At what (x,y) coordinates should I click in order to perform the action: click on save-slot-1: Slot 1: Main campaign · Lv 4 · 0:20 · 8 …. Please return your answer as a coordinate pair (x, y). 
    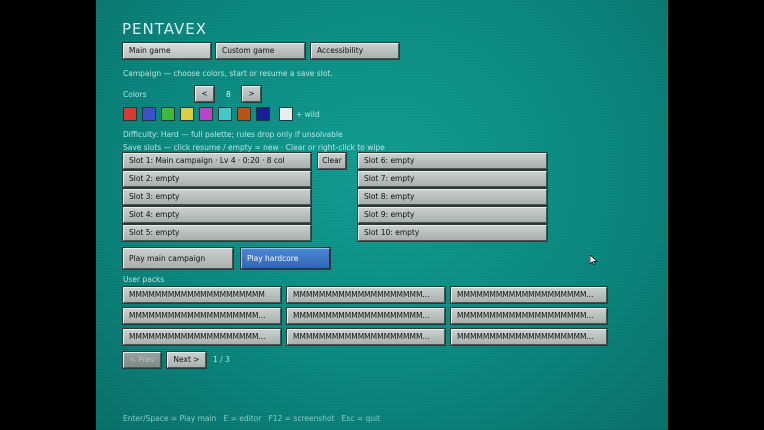
    Looking at the image, I should click on (217, 161).